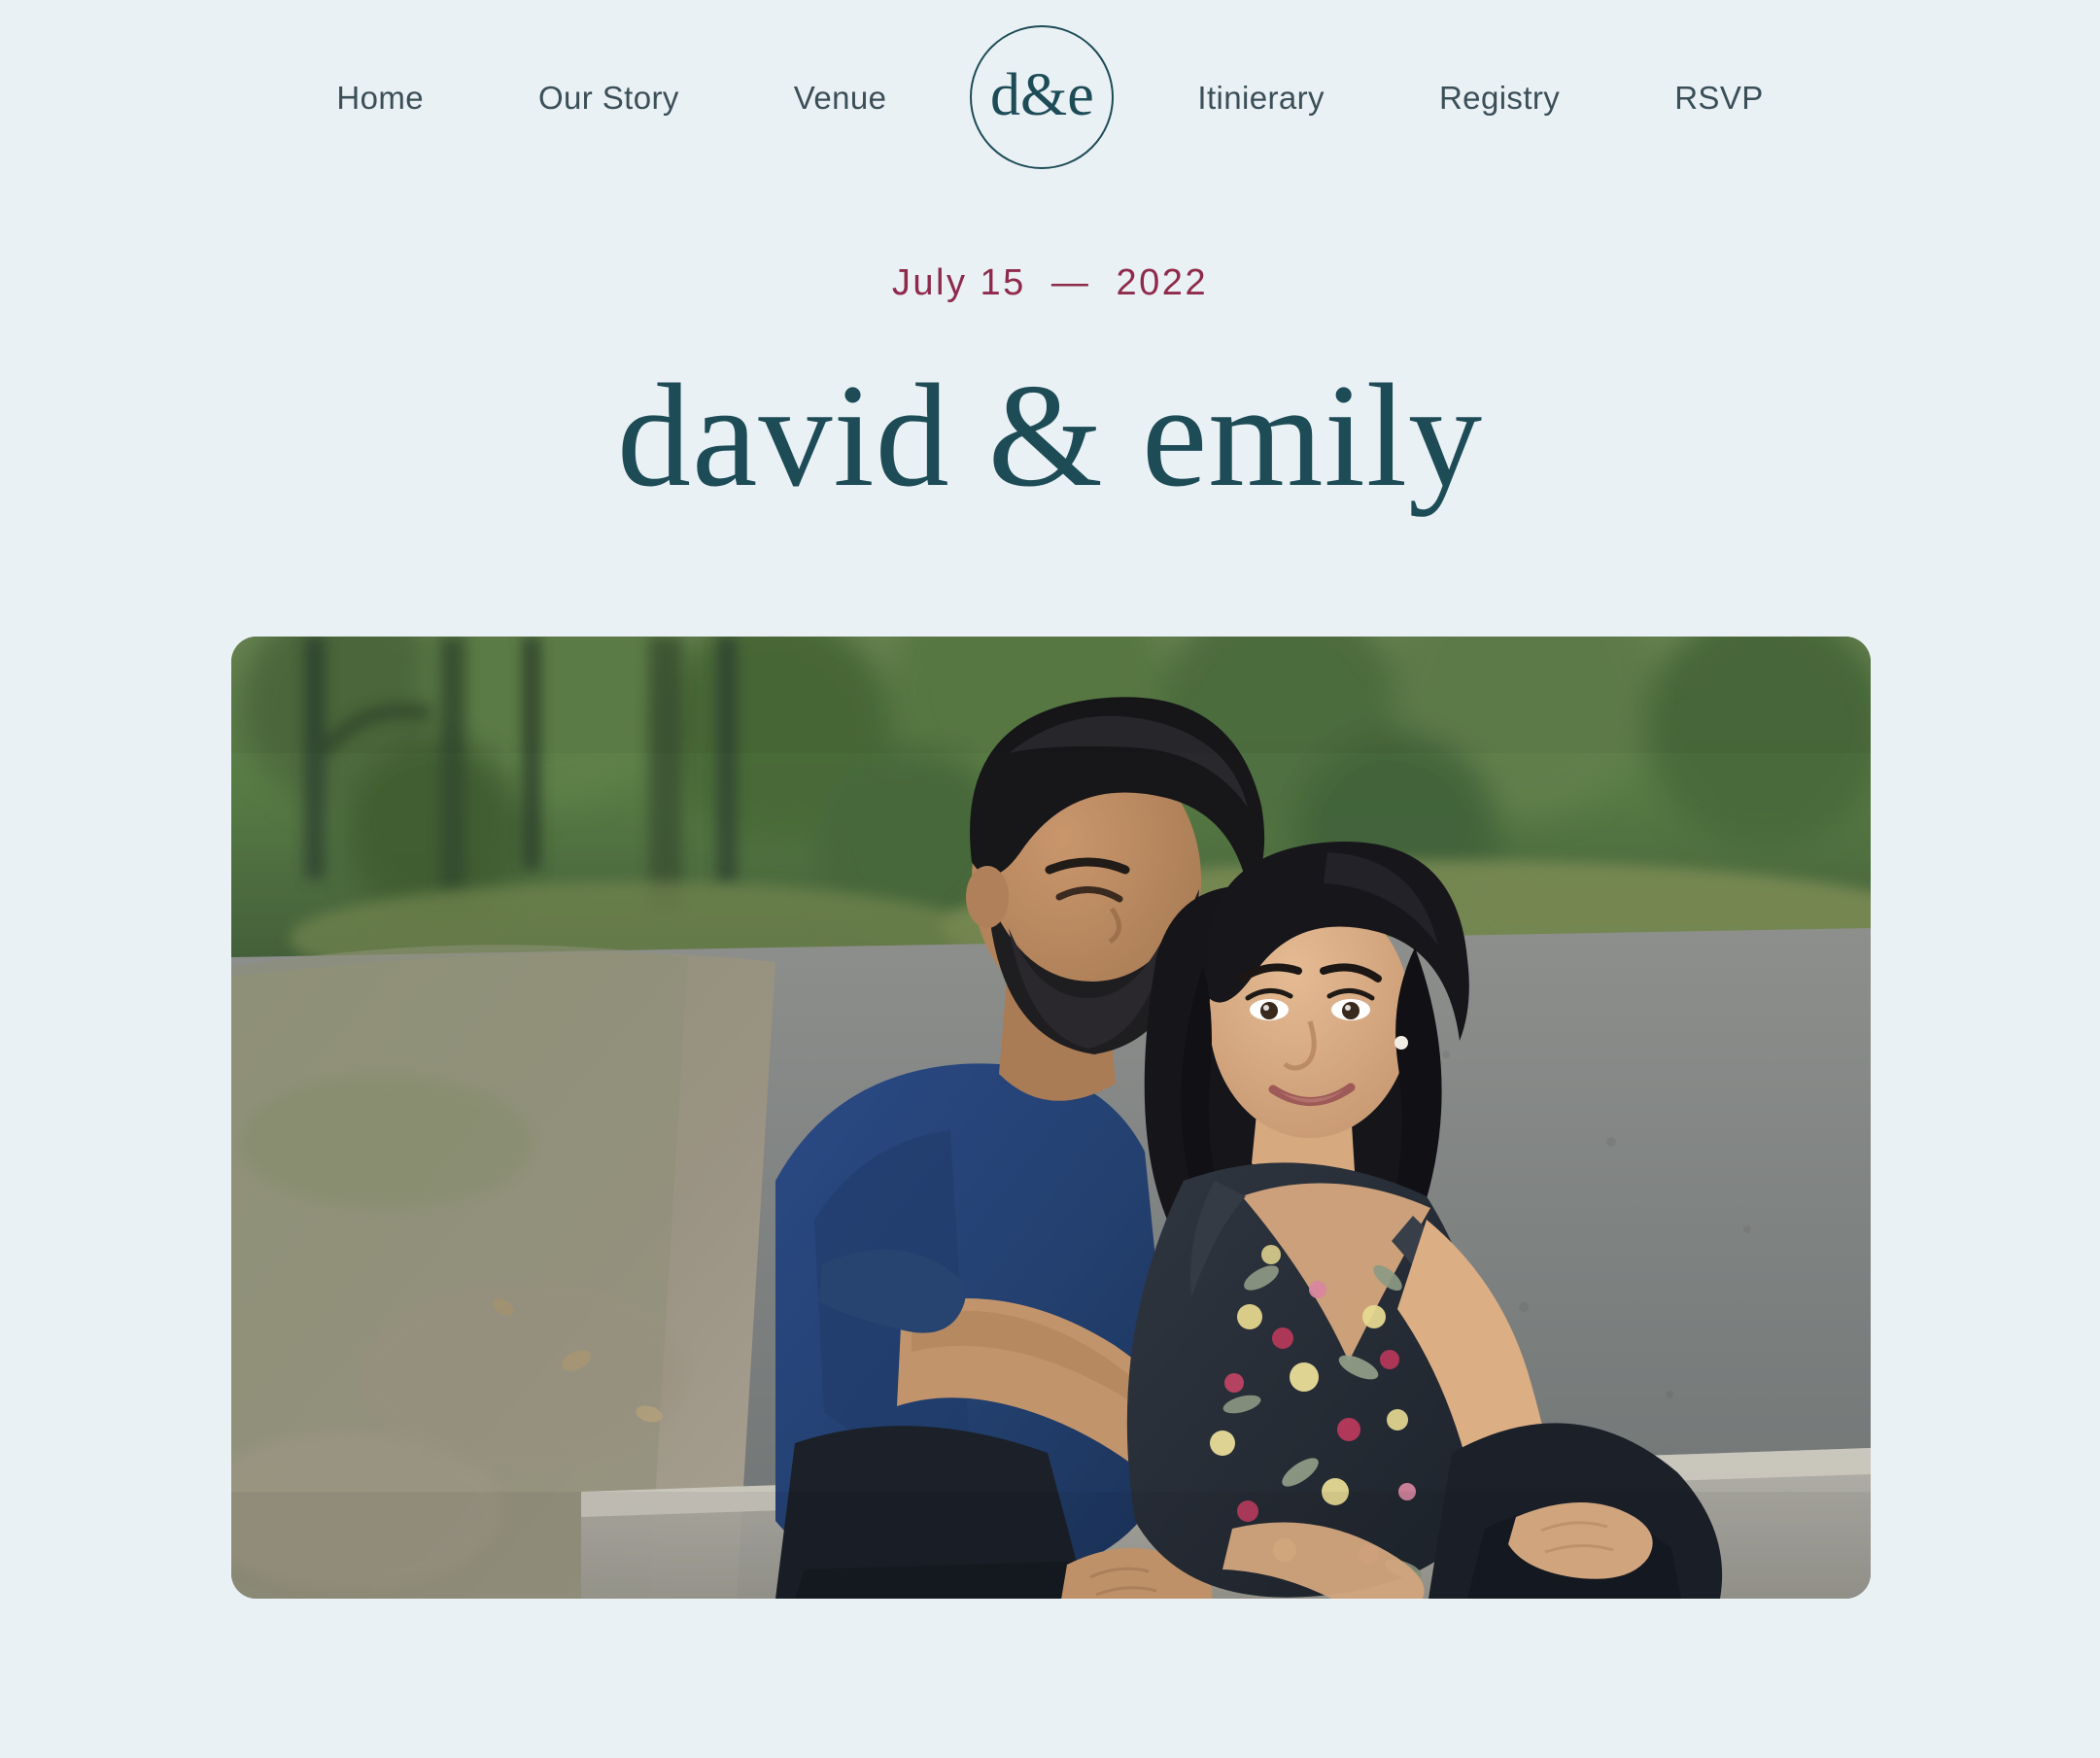 The image size is (2100, 1758). I want to click on nav-right-group: Itinierary Registry RSVP, so click(1480, 98).